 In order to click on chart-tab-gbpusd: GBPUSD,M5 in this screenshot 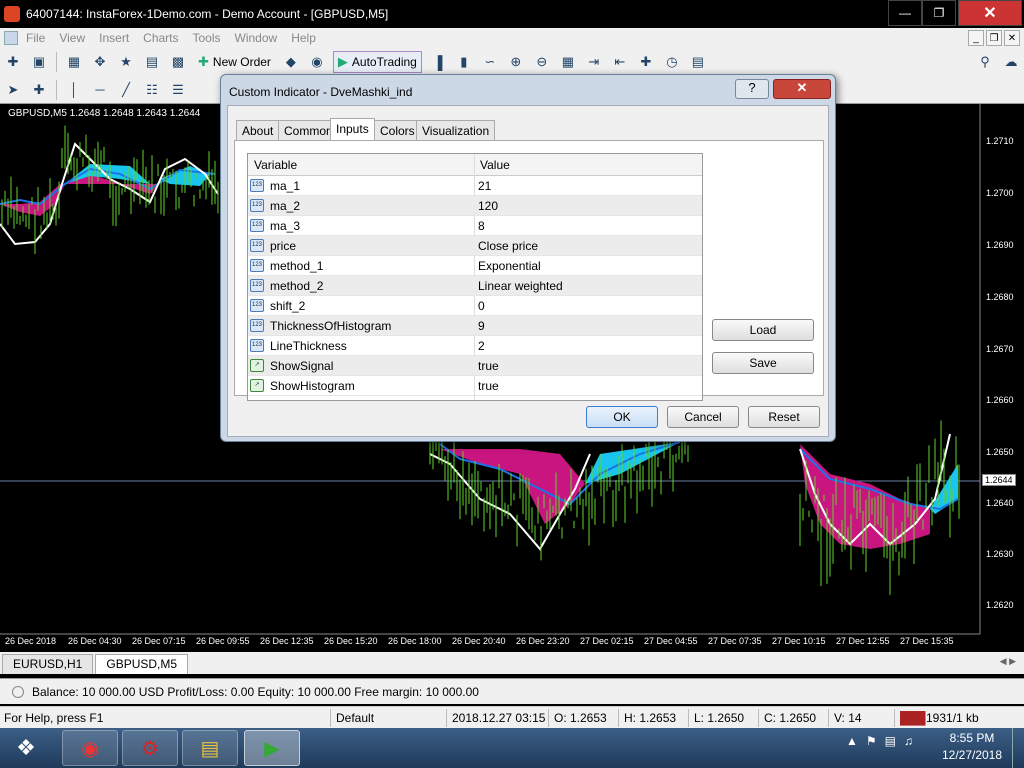, I will do `click(142, 664)`.